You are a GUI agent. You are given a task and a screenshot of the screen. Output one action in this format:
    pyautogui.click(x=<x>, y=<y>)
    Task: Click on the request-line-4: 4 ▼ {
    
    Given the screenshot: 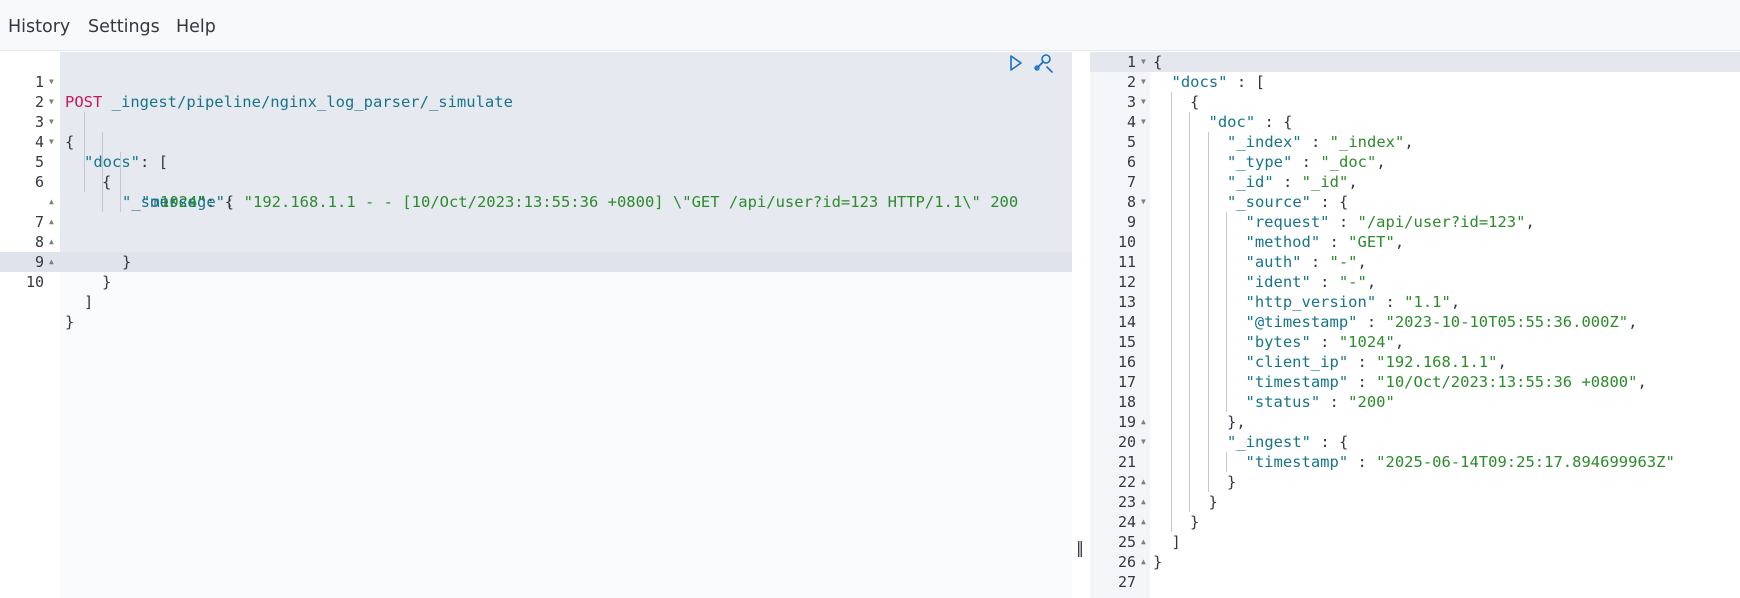 What is the action you would take?
    pyautogui.click(x=536, y=151)
    